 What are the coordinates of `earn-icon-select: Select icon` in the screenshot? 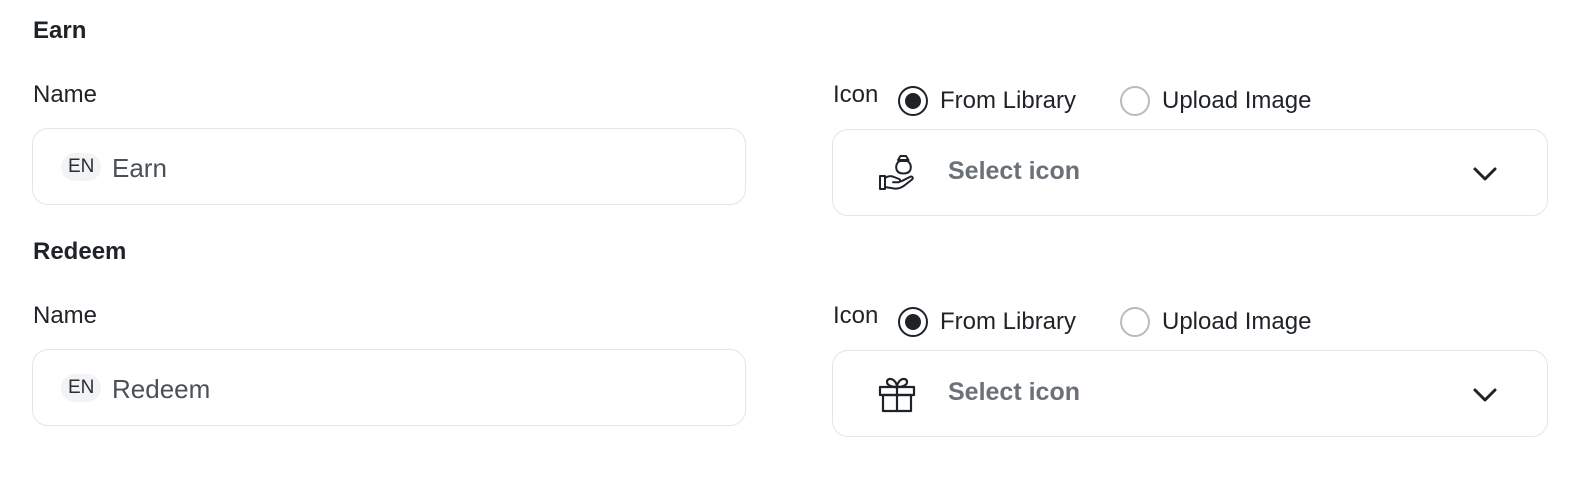 It's located at (1190, 172).